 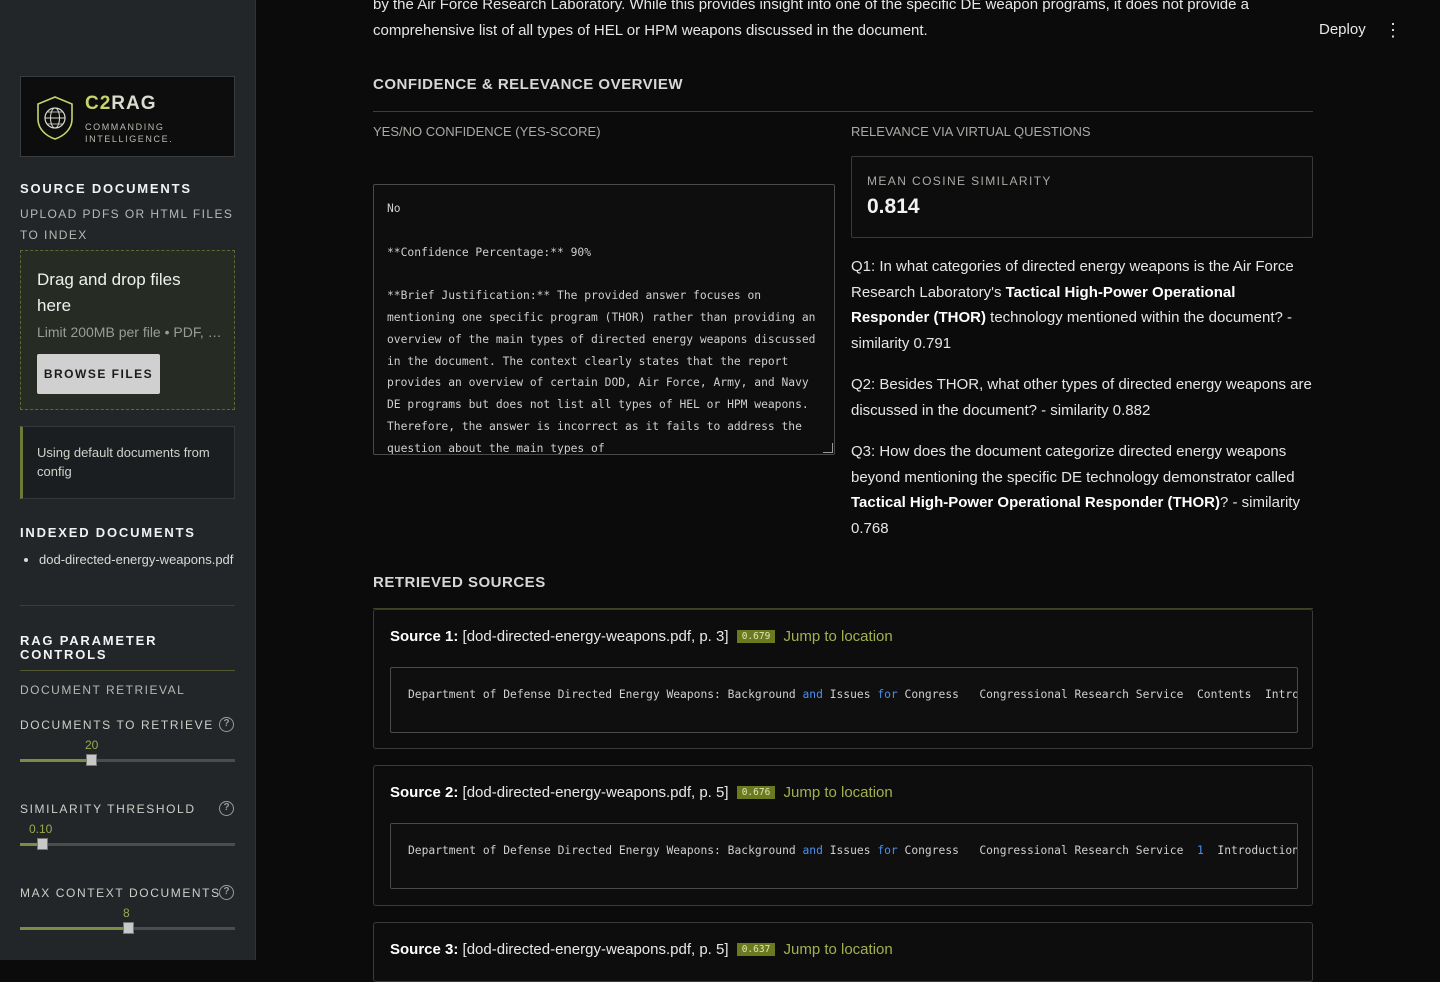 What do you see at coordinates (120, 893) in the screenshot?
I see `max-context-documents-label: MAX CONTEXT DOCUMENTS` at bounding box center [120, 893].